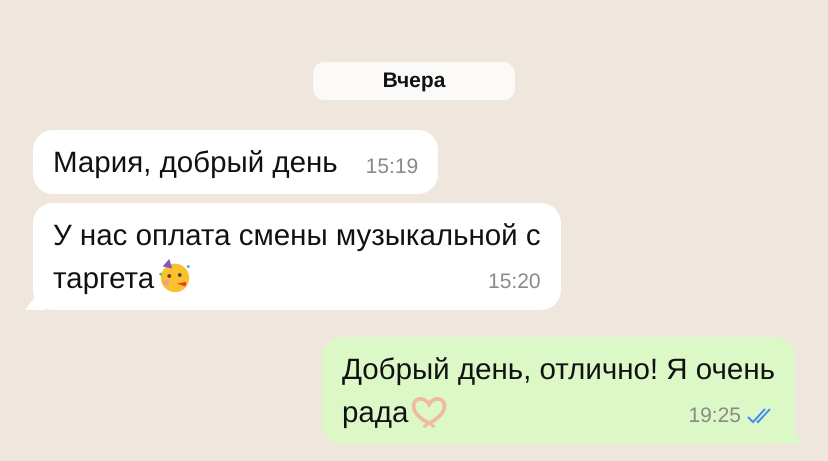 The height and width of the screenshot is (461, 828). Describe the element at coordinates (558, 369) in the screenshot. I see `message-text: Добрый день, отлично! Я очень` at that location.